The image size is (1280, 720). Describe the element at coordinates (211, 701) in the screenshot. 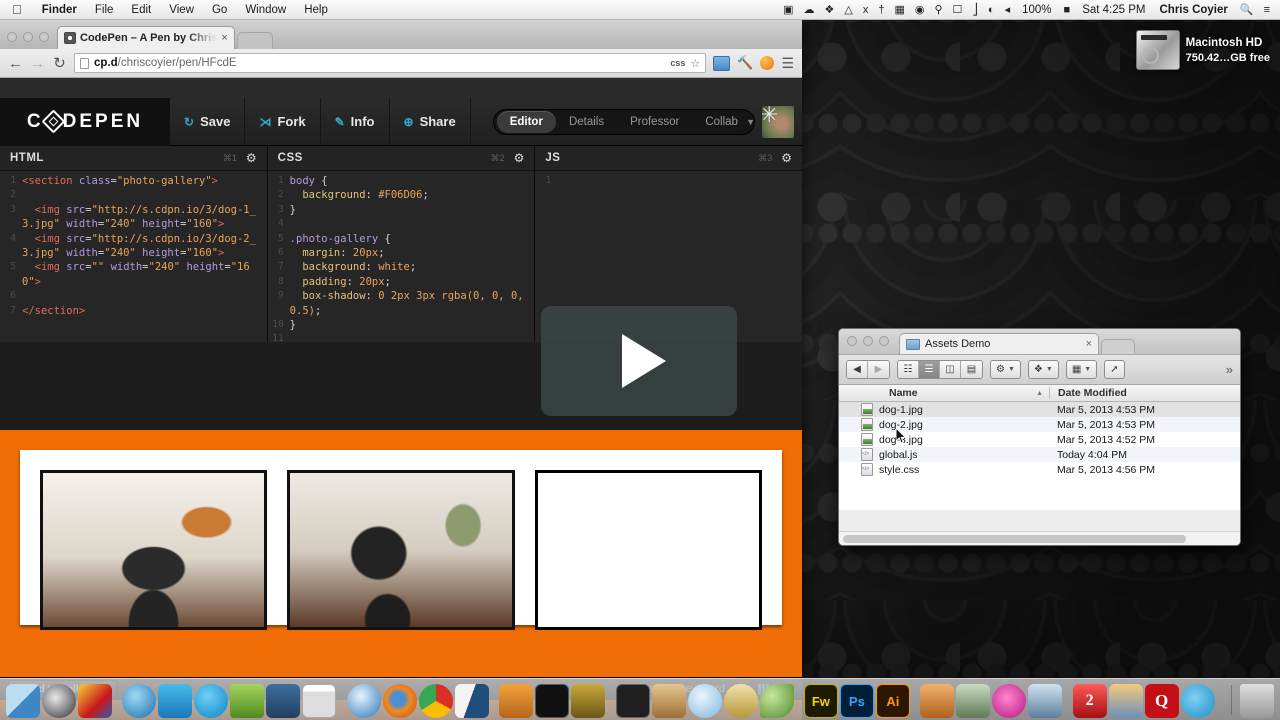

I see `skype-icon` at that location.